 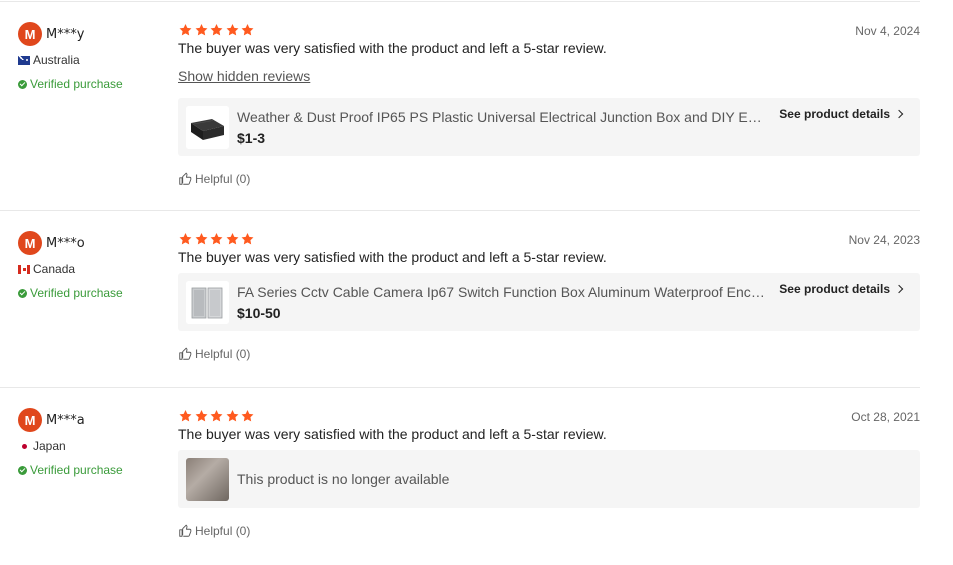 What do you see at coordinates (65, 243) in the screenshot?
I see `reviewer-name: M***o` at bounding box center [65, 243].